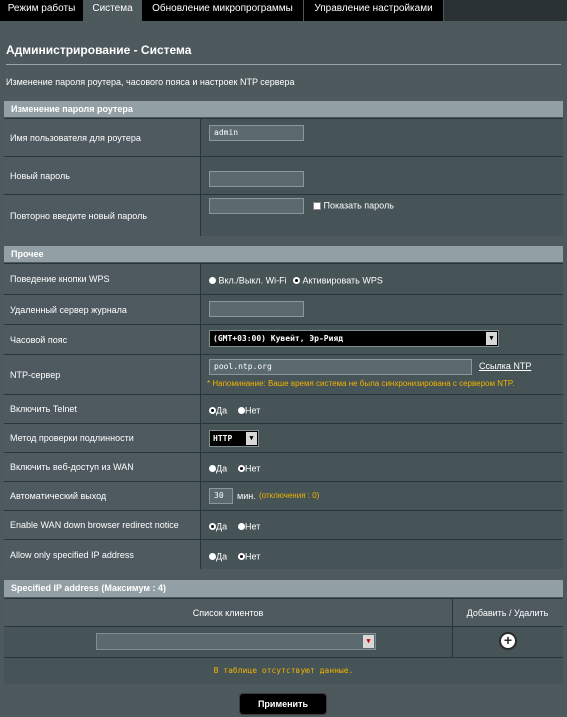 The width and height of the screenshot is (567, 717). Describe the element at coordinates (381, 137) in the screenshot. I see `username-cell: admin` at that location.